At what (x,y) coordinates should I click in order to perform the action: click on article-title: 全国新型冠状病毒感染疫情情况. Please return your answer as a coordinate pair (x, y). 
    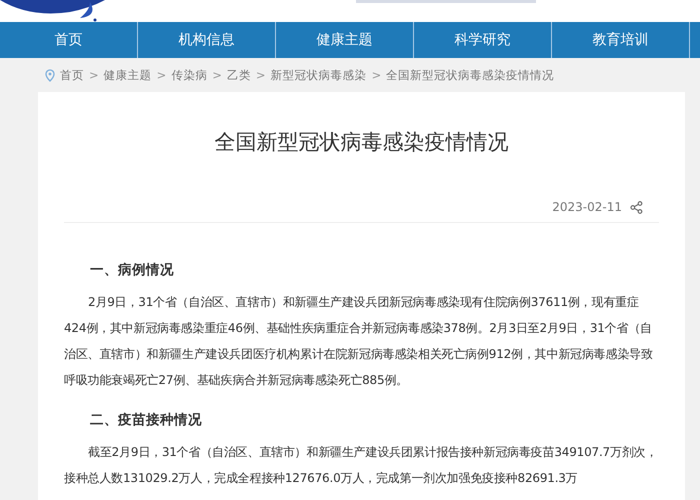
    Looking at the image, I should click on (362, 142).